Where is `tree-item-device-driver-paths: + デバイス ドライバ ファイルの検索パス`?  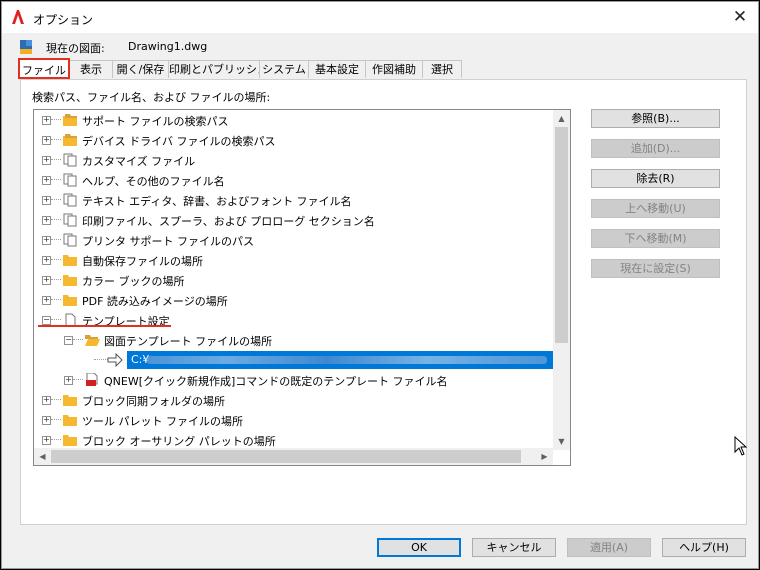
tree-item-device-driver-paths: + デバイス ドライバ ファイルの検索パス is located at coordinates (294, 140).